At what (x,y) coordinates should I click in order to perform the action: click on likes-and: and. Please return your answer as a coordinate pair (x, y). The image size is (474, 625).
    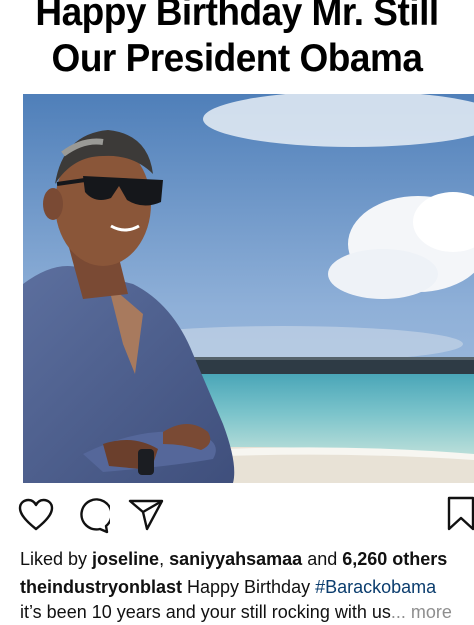
    Looking at the image, I should click on (322, 559).